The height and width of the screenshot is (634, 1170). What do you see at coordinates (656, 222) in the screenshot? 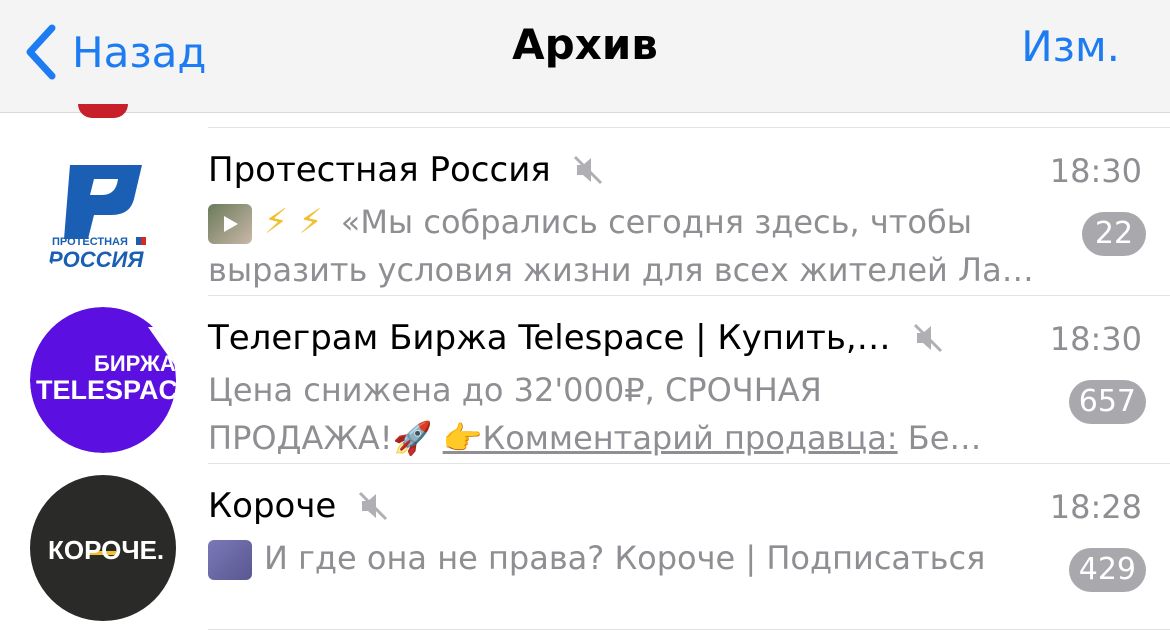
I see `preview-line-1: «Мы собрались сегодня здесь, чтобы` at bounding box center [656, 222].